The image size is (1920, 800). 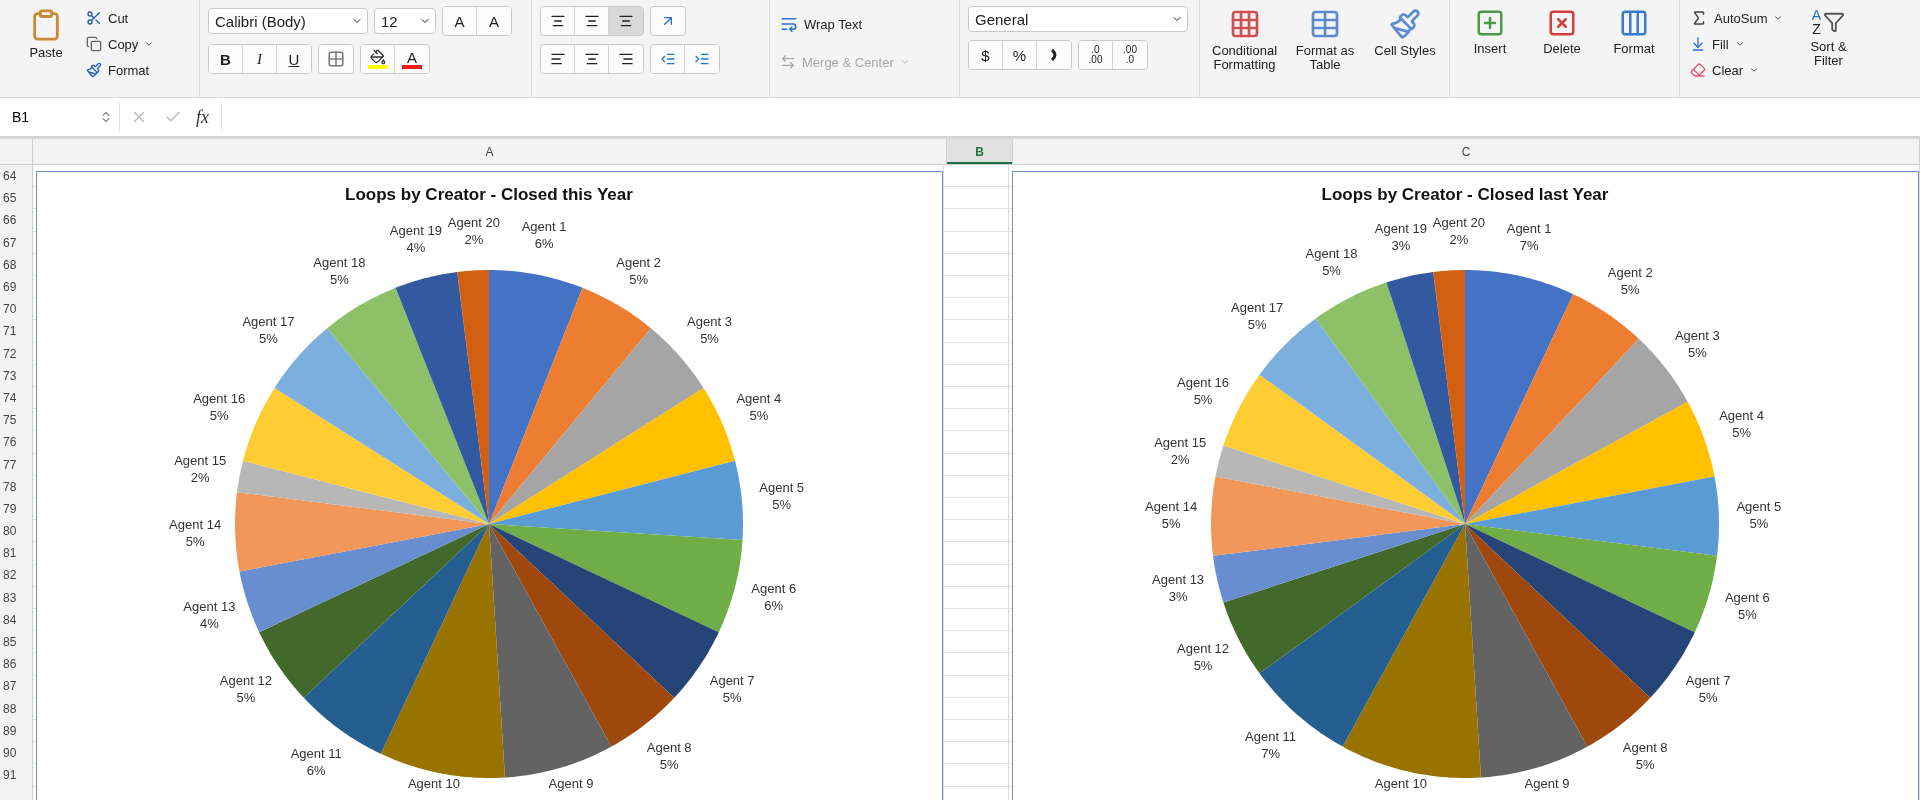 I want to click on decrease-indent-button, so click(x=668, y=59).